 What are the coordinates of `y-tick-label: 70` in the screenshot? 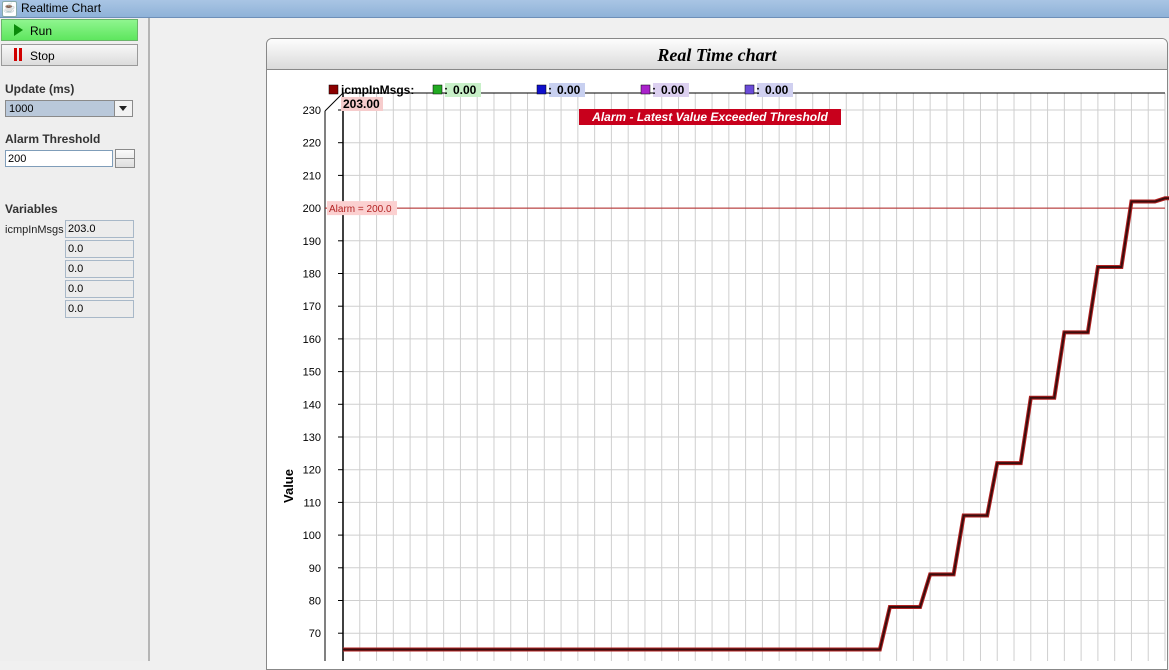 It's located at (315, 634).